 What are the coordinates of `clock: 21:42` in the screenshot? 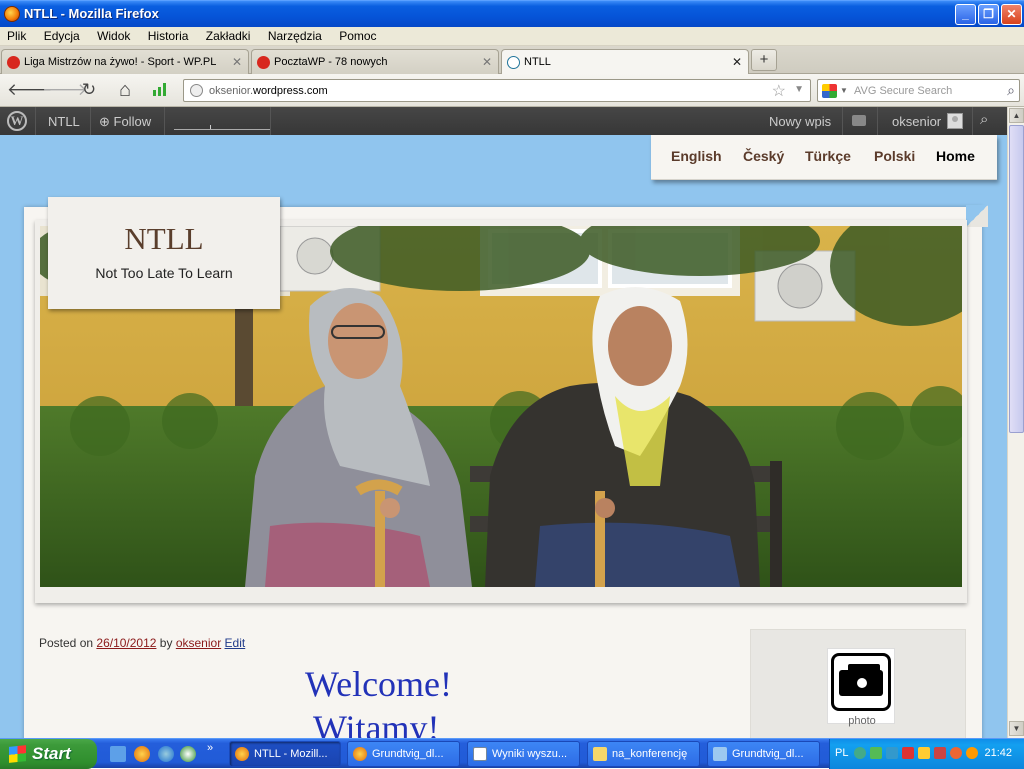 It's located at (998, 753).